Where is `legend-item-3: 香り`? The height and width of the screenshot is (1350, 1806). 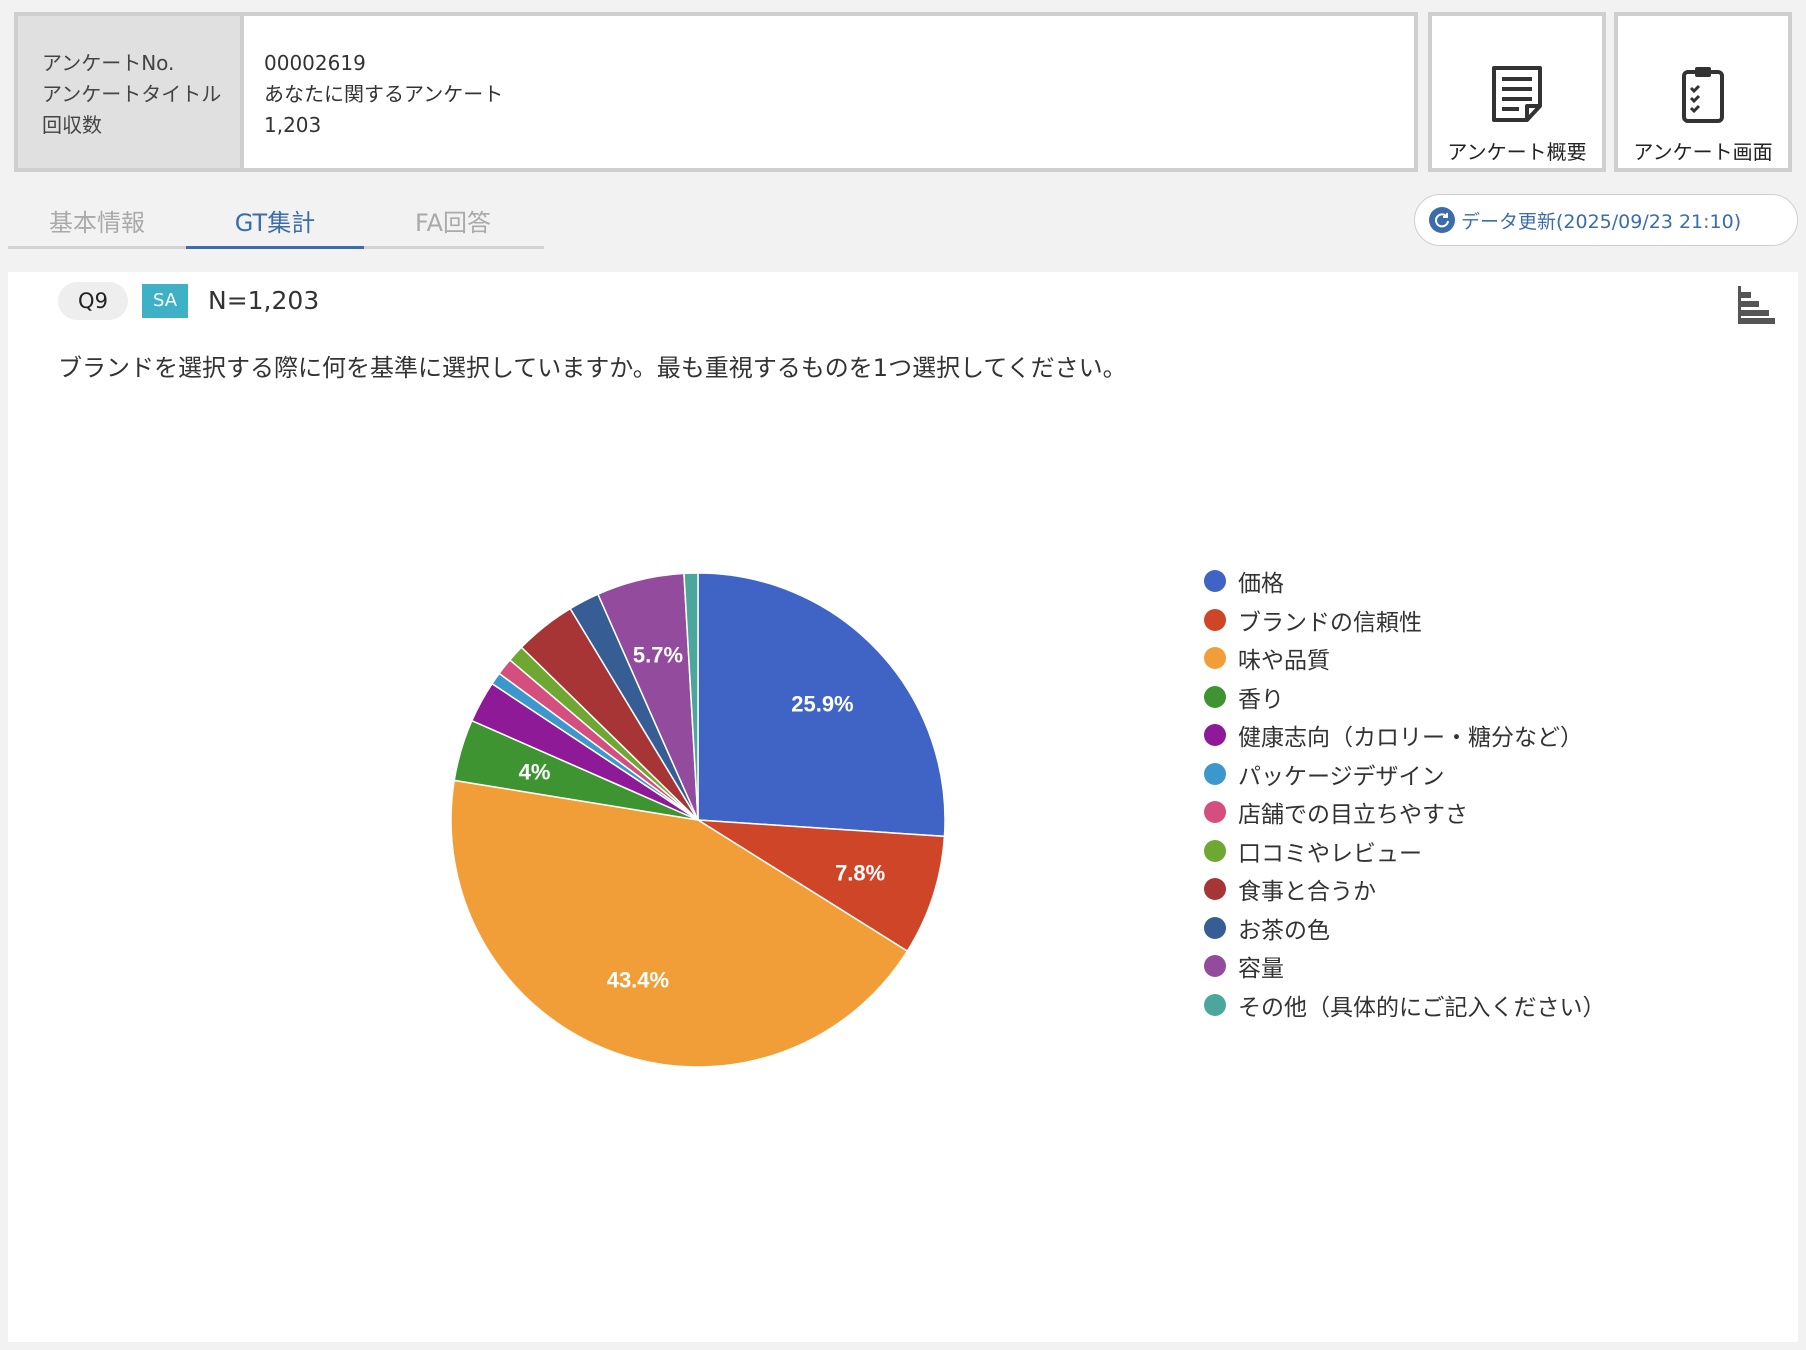 legend-item-3: 香り is located at coordinates (1405, 697).